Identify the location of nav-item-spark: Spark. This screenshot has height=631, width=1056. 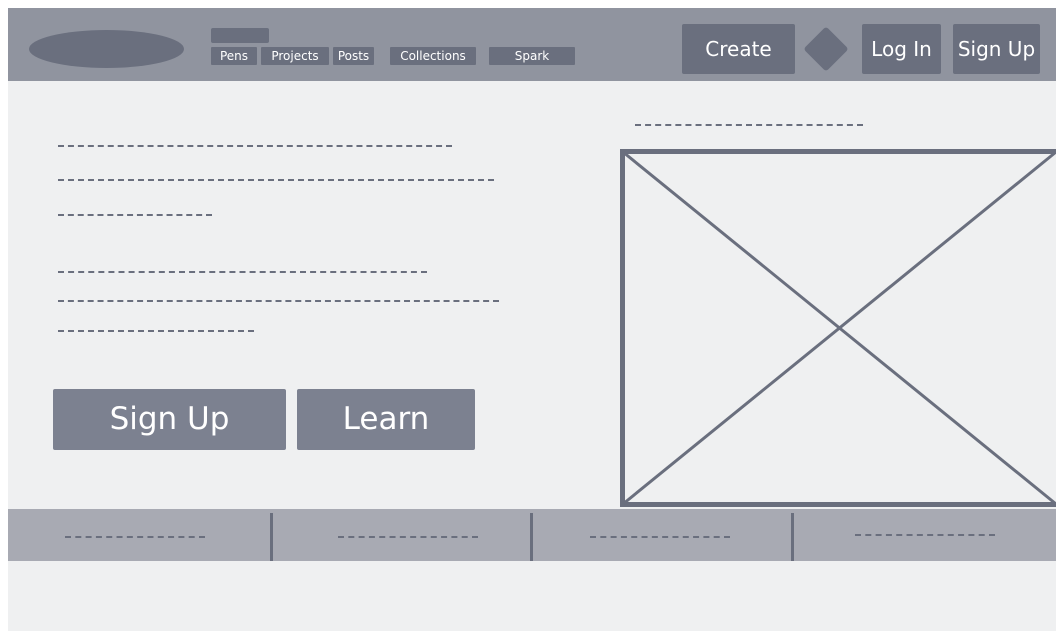
(532, 56).